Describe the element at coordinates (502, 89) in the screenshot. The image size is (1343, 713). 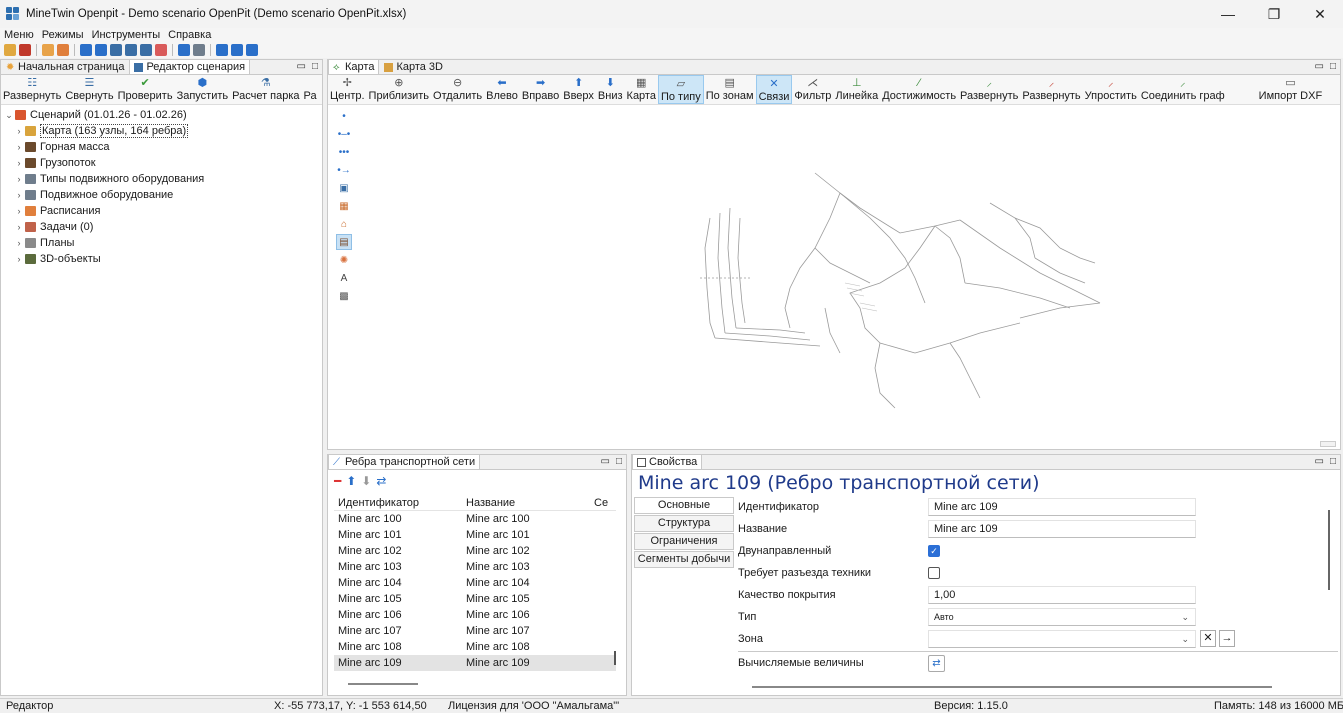
I see `map-button-3: ⬅ Влево` at that location.